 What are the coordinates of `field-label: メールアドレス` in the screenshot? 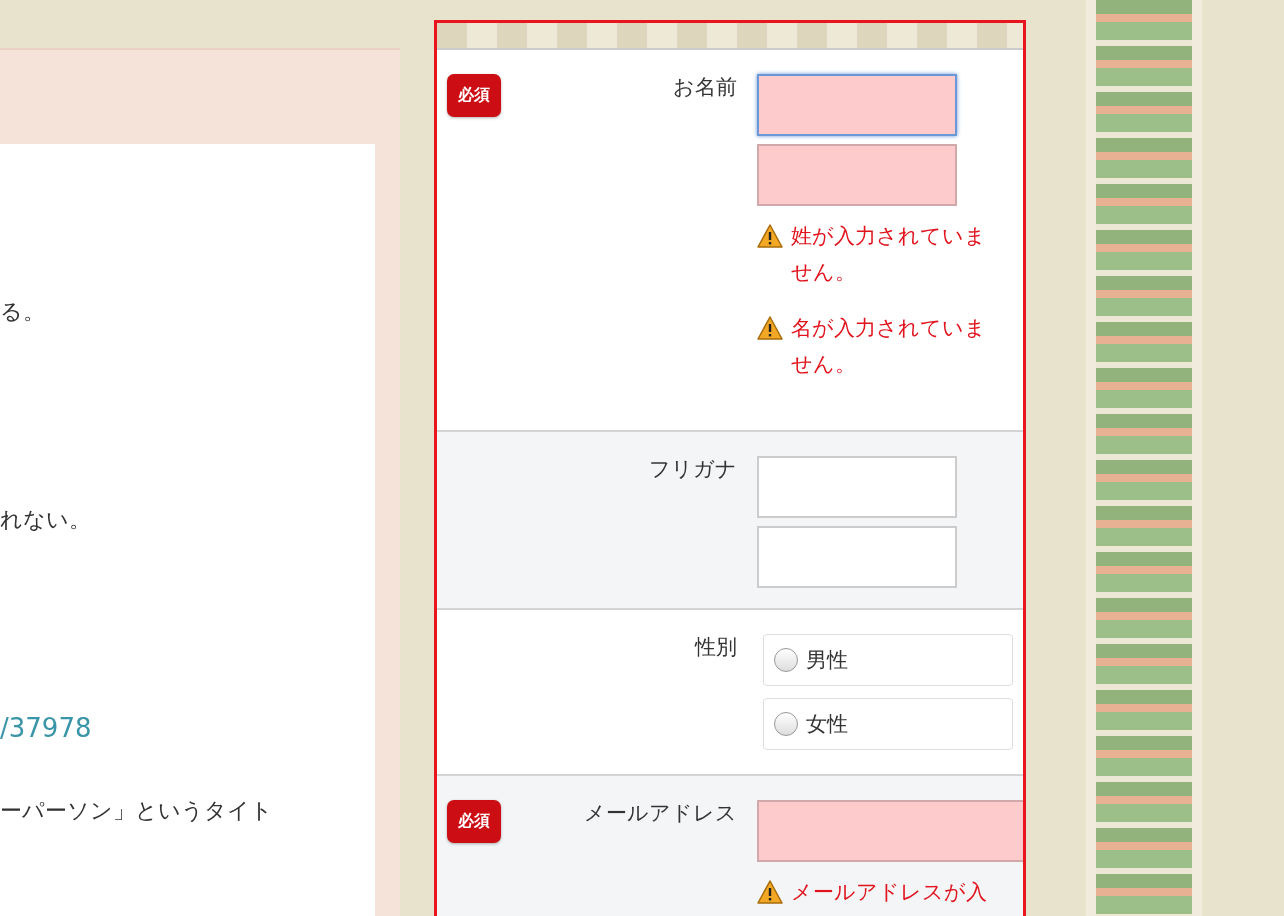 It's located at (660, 813).